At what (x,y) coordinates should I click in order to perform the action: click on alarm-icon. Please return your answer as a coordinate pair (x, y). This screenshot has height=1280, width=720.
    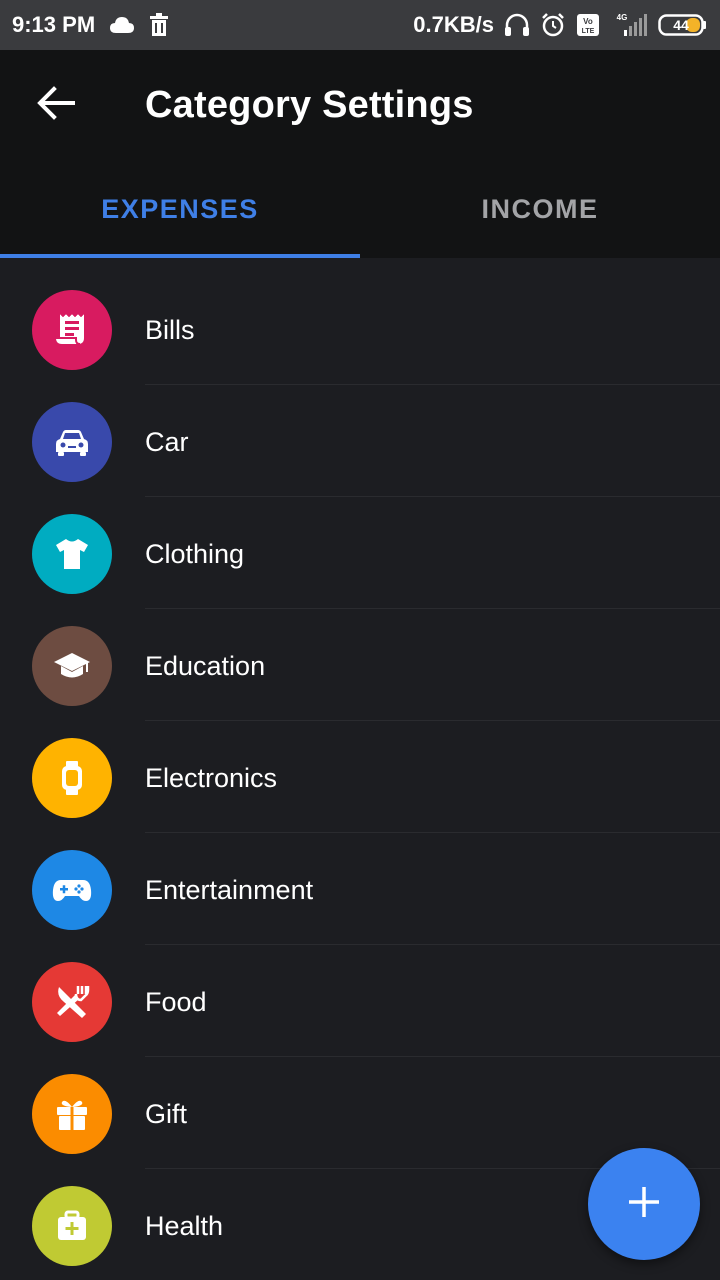
    Looking at the image, I should click on (553, 25).